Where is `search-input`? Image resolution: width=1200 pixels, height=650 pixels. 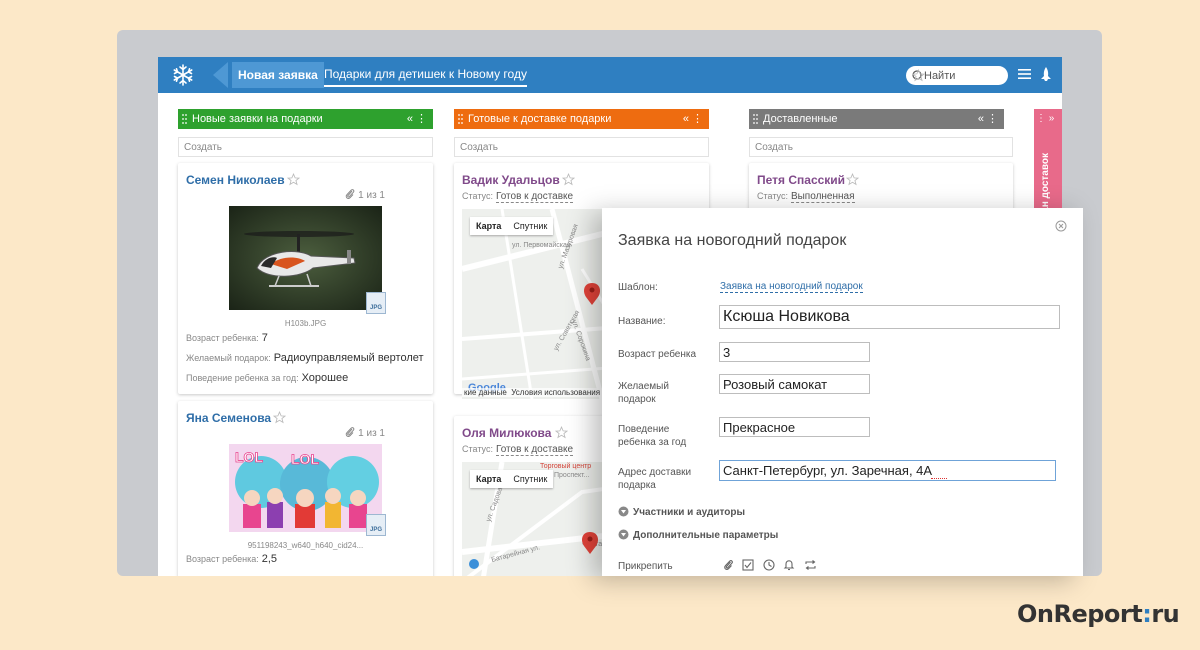 search-input is located at coordinates (955, 75).